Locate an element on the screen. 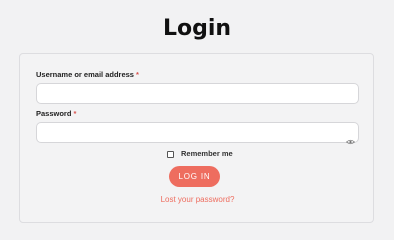 This screenshot has width=394, height=240. remember-me-row: Remember me is located at coordinates (200, 154).